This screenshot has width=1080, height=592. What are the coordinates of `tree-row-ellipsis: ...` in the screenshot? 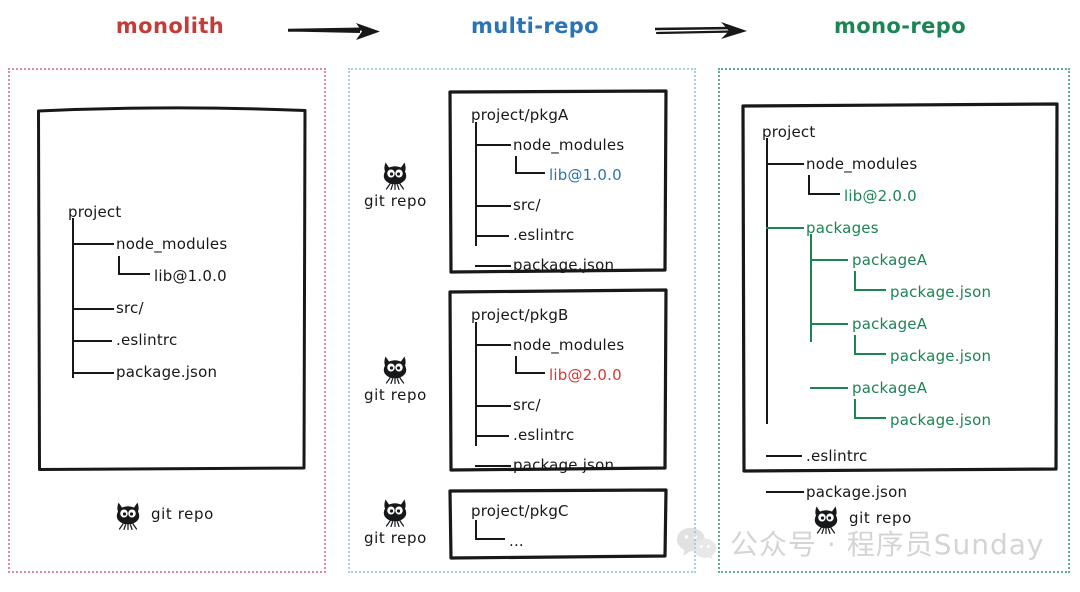 It's located at (520, 538).